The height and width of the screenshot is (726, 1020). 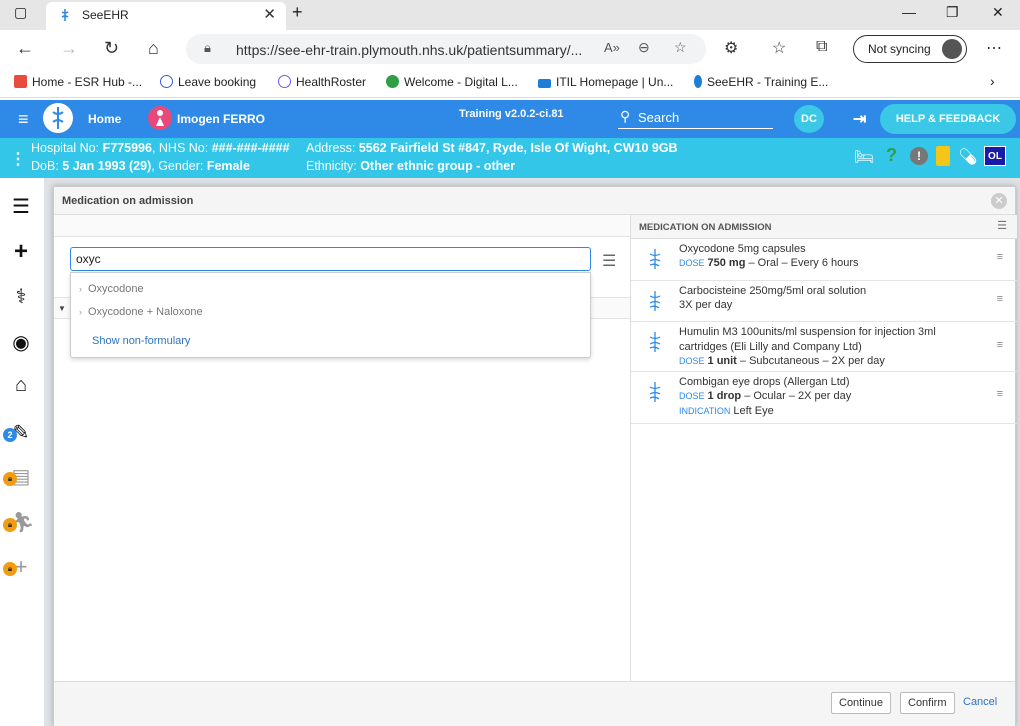 What do you see at coordinates (111, 48) in the screenshot?
I see `refresh-icon: ↻` at bounding box center [111, 48].